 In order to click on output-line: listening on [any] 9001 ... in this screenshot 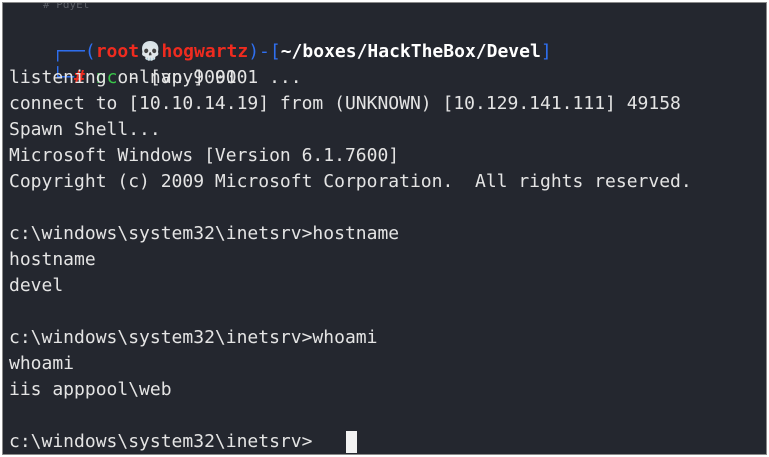, I will do `click(155, 77)`.